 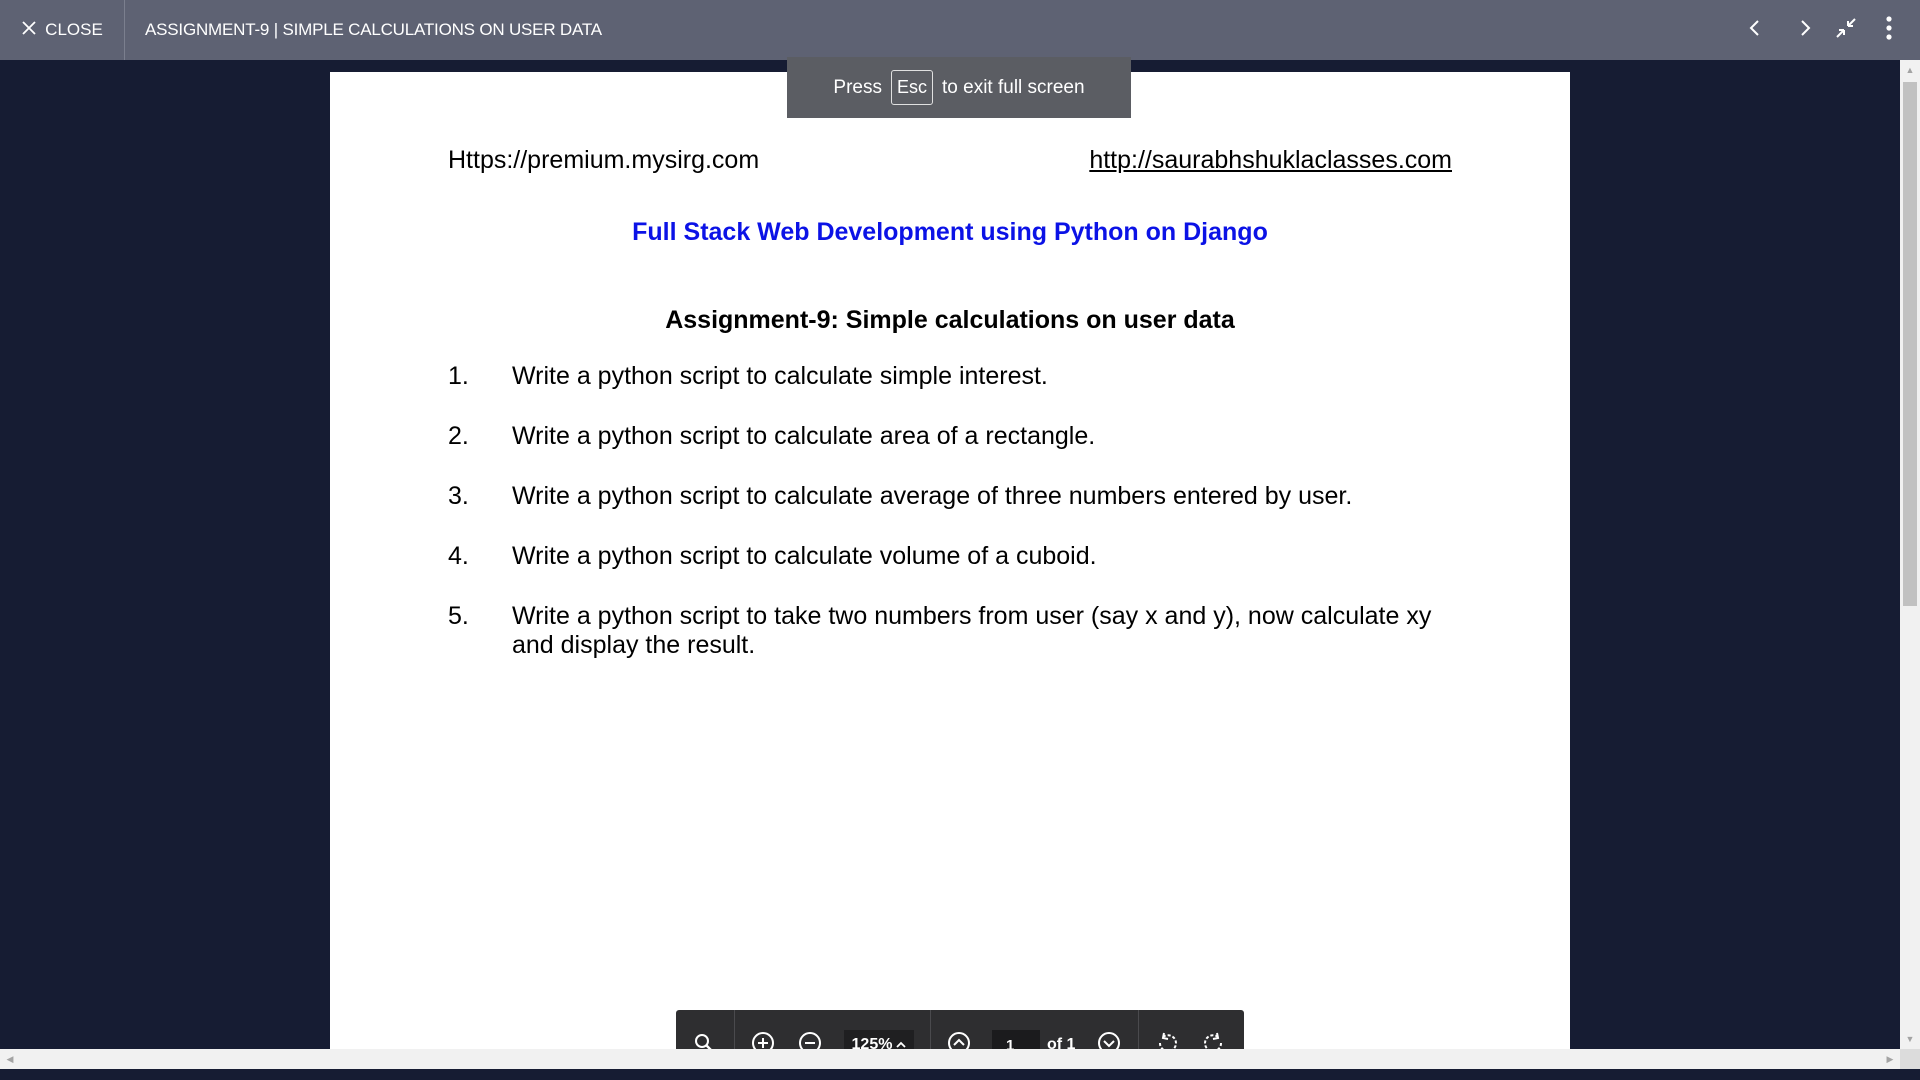 What do you see at coordinates (458, 376) in the screenshot?
I see `list-item-number: 1.` at bounding box center [458, 376].